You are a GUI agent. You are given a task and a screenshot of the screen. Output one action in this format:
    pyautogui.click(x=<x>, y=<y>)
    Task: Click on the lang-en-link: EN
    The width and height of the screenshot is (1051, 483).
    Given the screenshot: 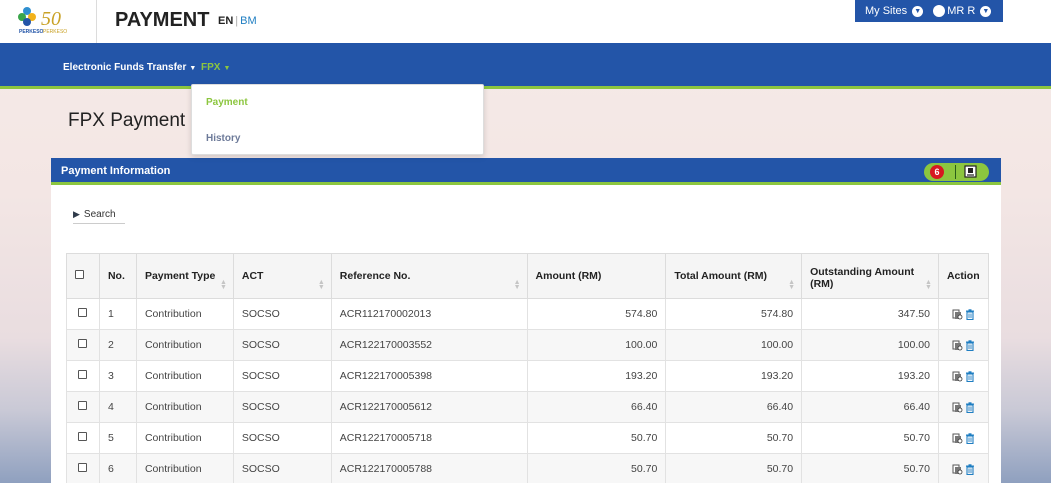 What is the action you would take?
    pyautogui.click(x=225, y=21)
    